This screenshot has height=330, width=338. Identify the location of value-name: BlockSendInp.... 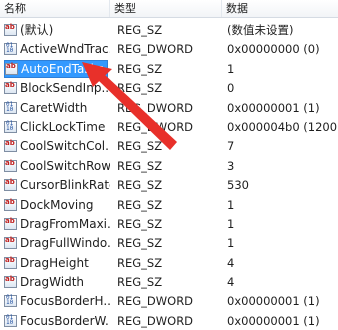
(65, 88).